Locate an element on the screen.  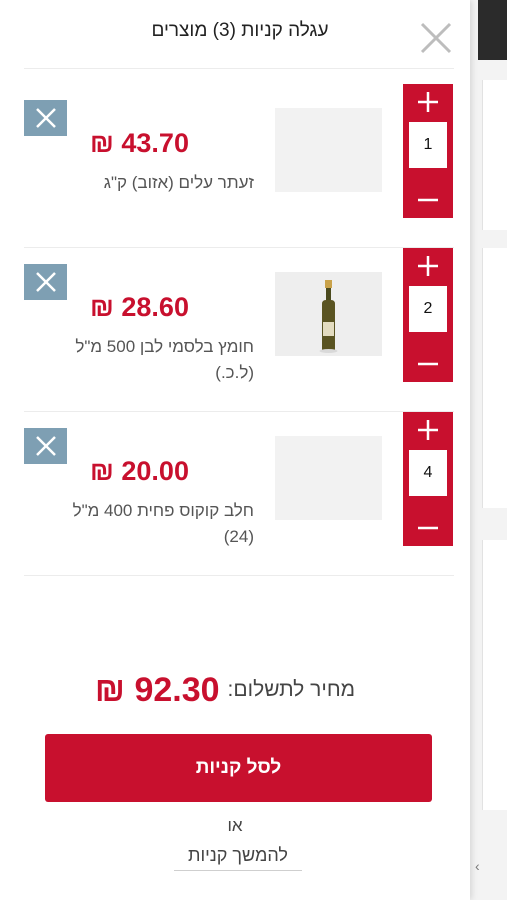
quantity-input: 4 is located at coordinates (428, 473).